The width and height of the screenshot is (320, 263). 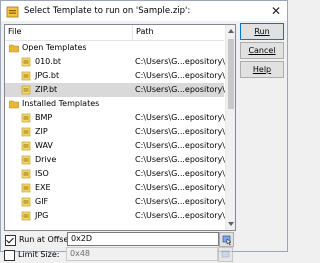 I want to click on scrollbar-thumb, so click(x=231, y=74).